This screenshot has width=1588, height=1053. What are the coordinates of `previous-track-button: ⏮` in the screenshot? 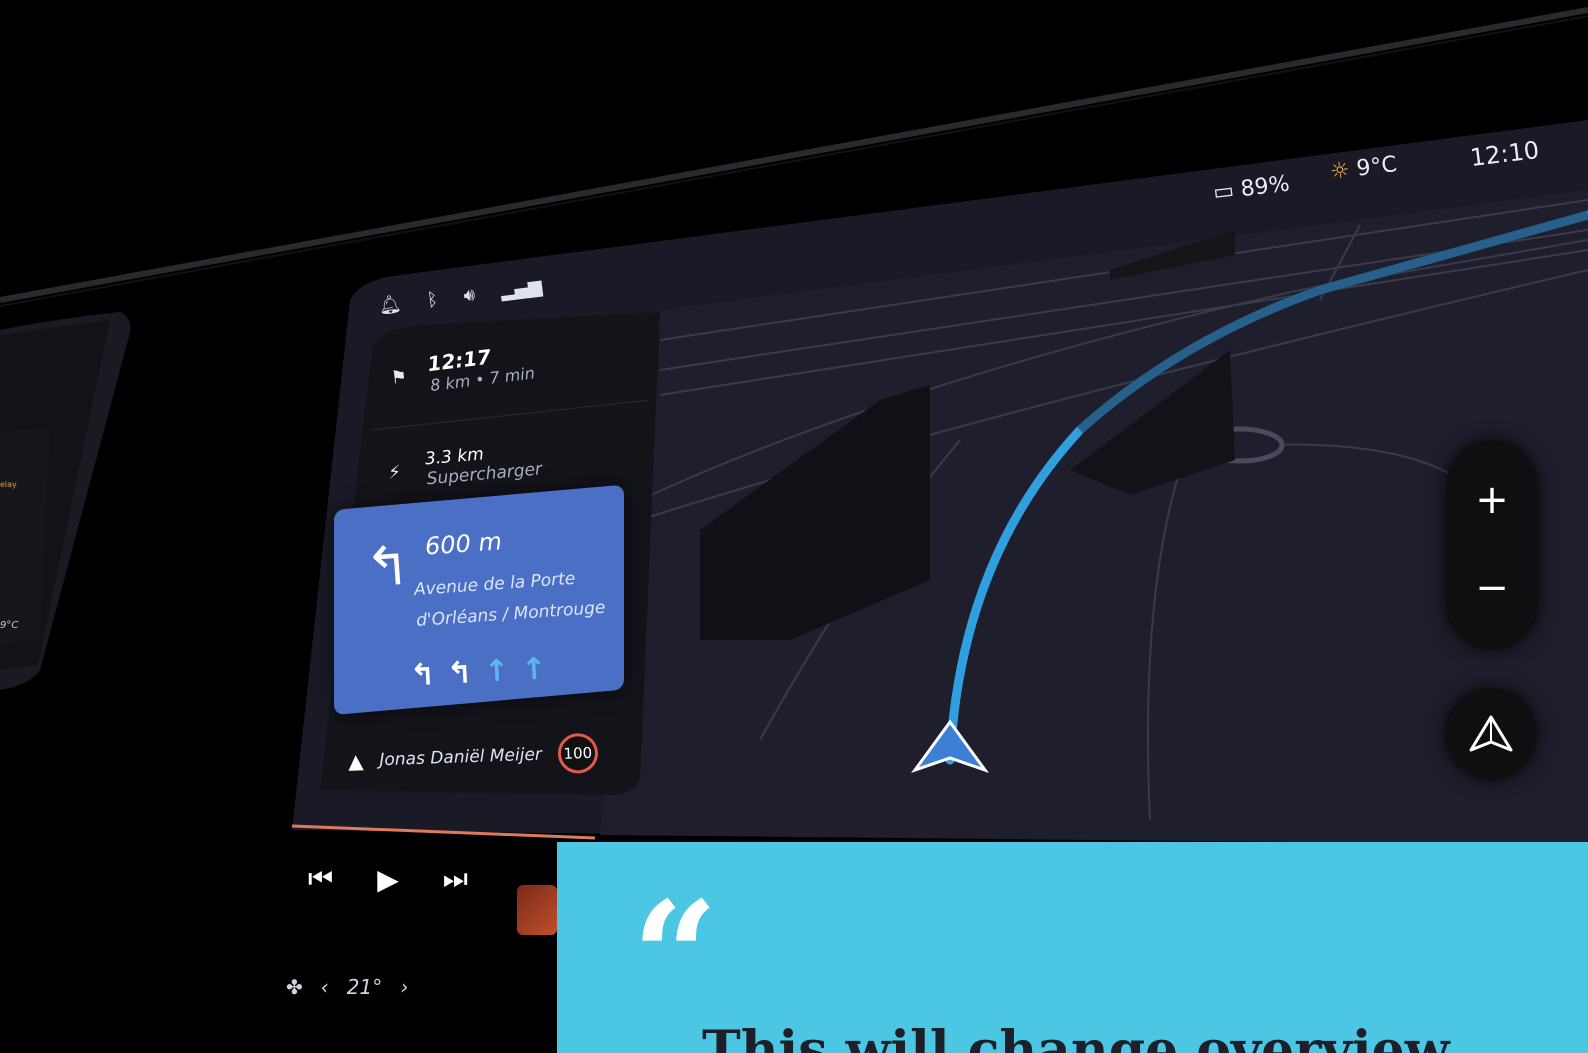 It's located at (320, 879).